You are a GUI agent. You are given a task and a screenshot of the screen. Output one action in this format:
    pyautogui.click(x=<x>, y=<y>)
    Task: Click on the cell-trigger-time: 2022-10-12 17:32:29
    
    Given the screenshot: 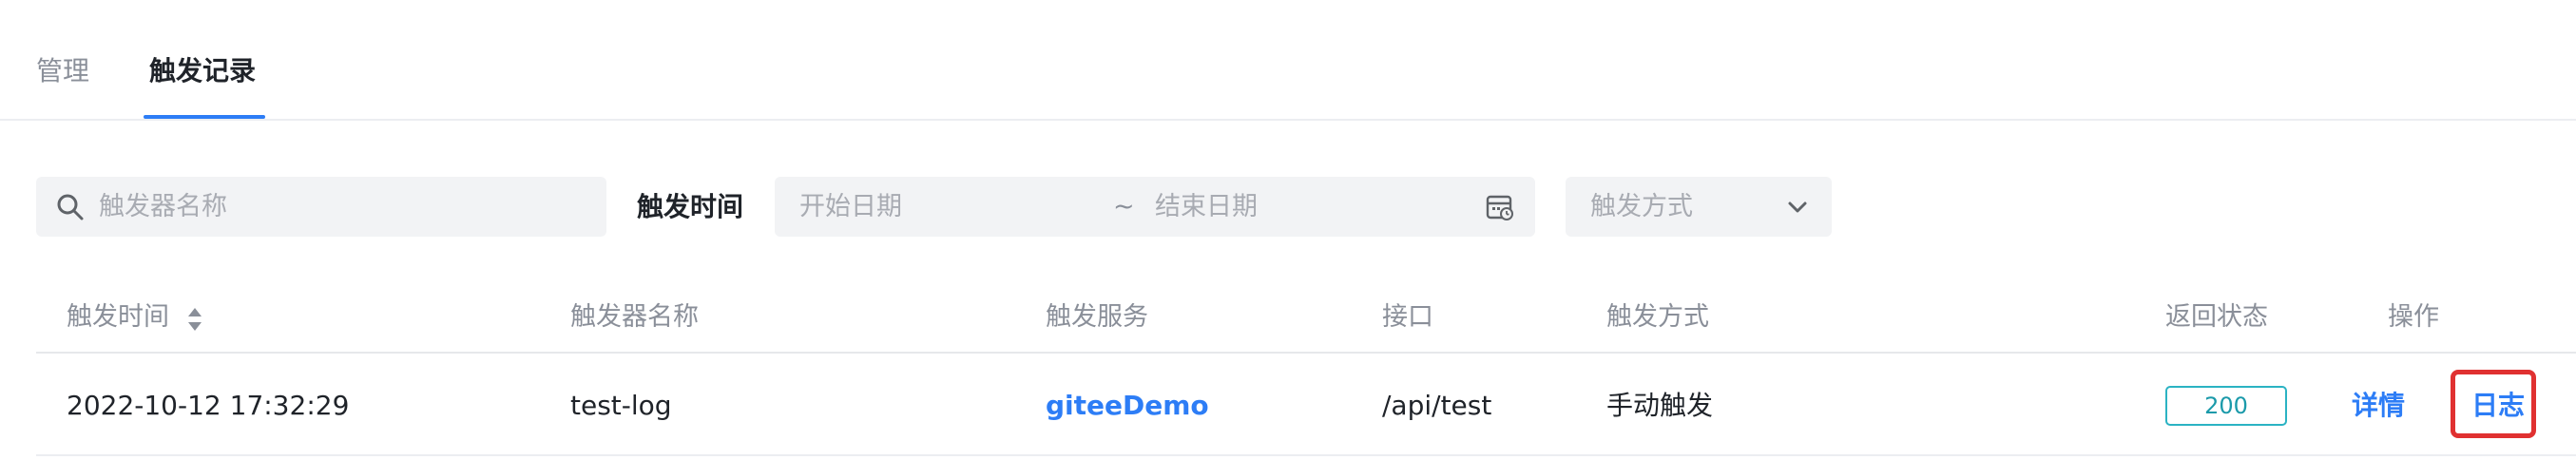 What is the action you would take?
    pyautogui.click(x=208, y=405)
    